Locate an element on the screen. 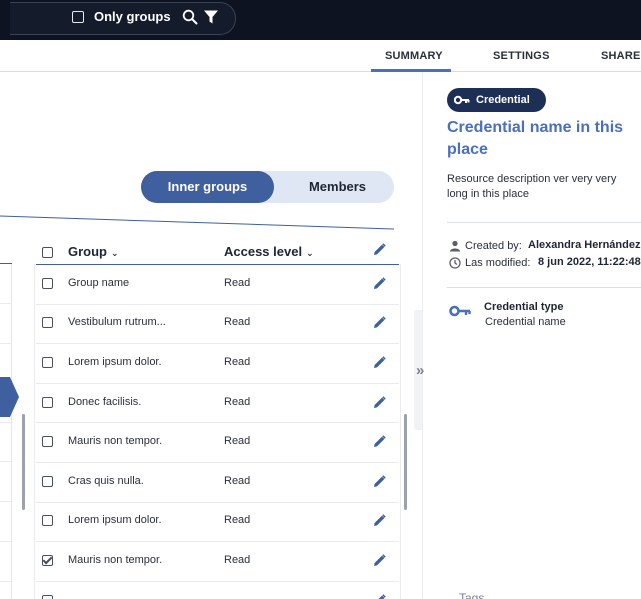 The height and width of the screenshot is (599, 641). double-chevron-right-icon: » is located at coordinates (420, 370).